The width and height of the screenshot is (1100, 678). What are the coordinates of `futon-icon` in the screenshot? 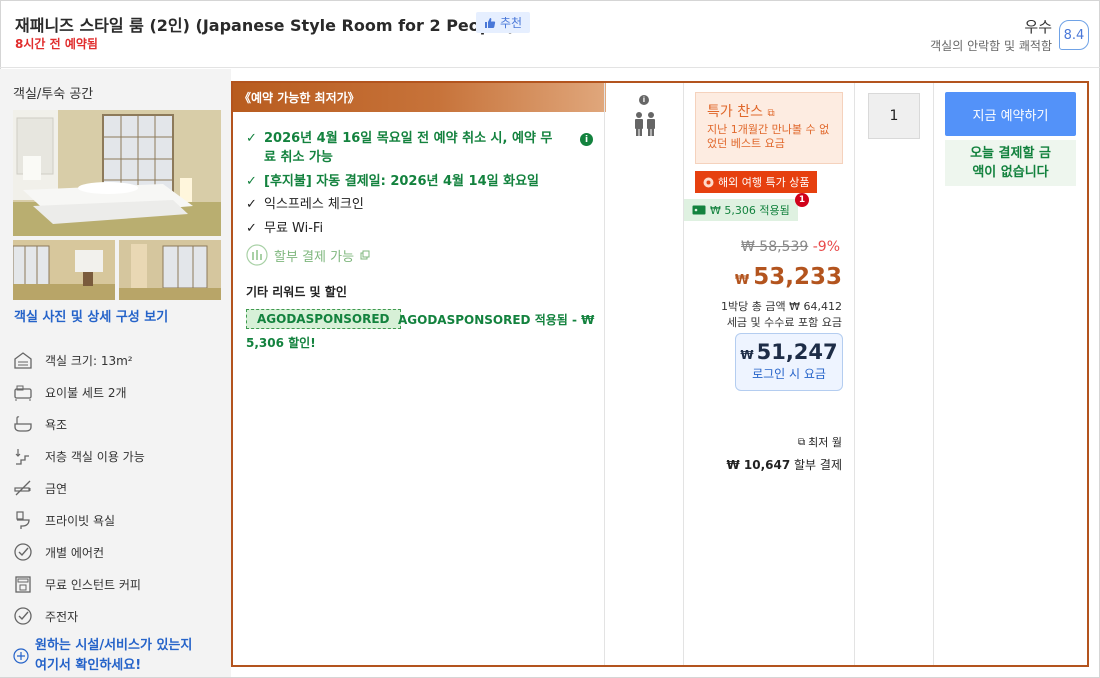 It's located at (23, 393).